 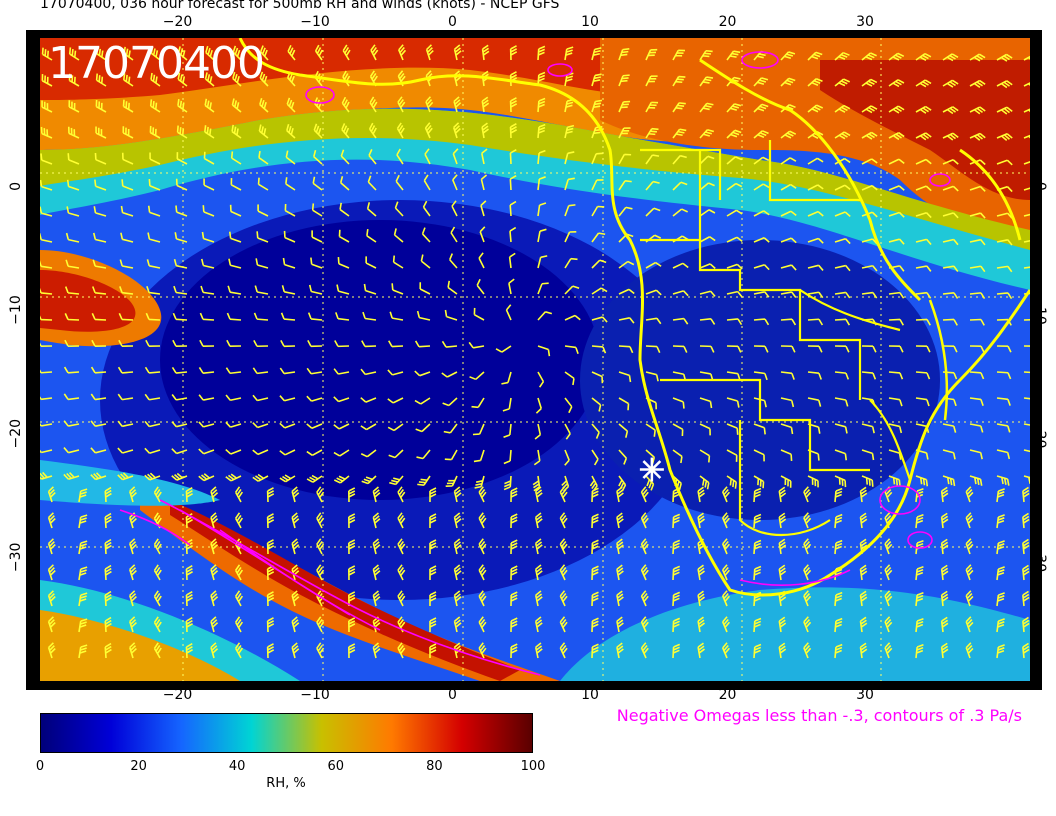 What do you see at coordinates (533, 766) in the screenshot?
I see `colorbar-tick: 100` at bounding box center [533, 766].